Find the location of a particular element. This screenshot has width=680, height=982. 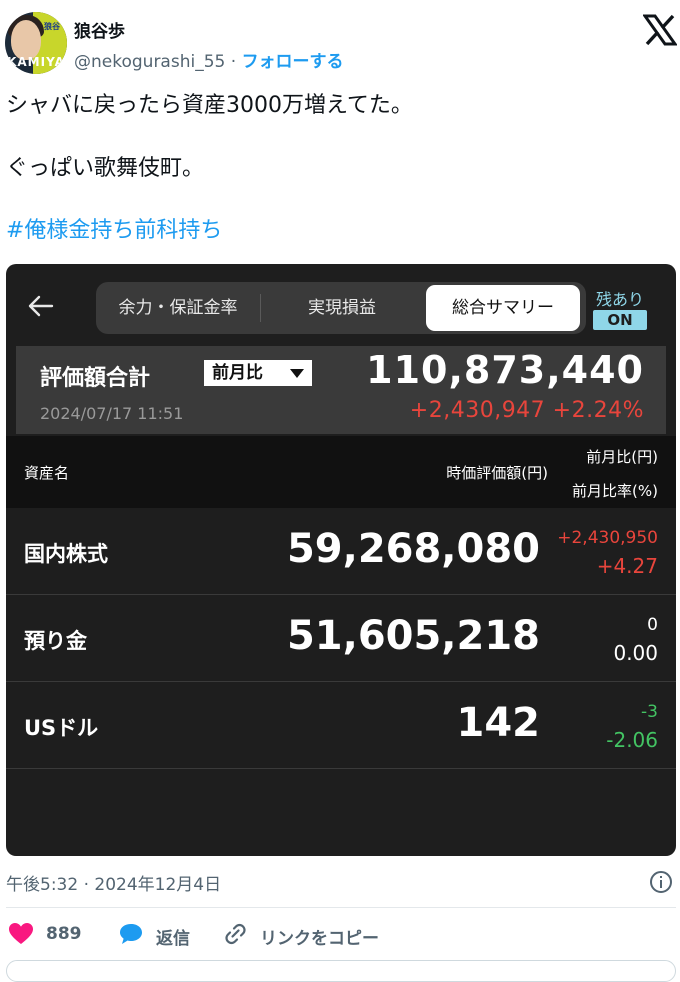

column-monthly-rate: 前月比率(%) is located at coordinates (615, 491).